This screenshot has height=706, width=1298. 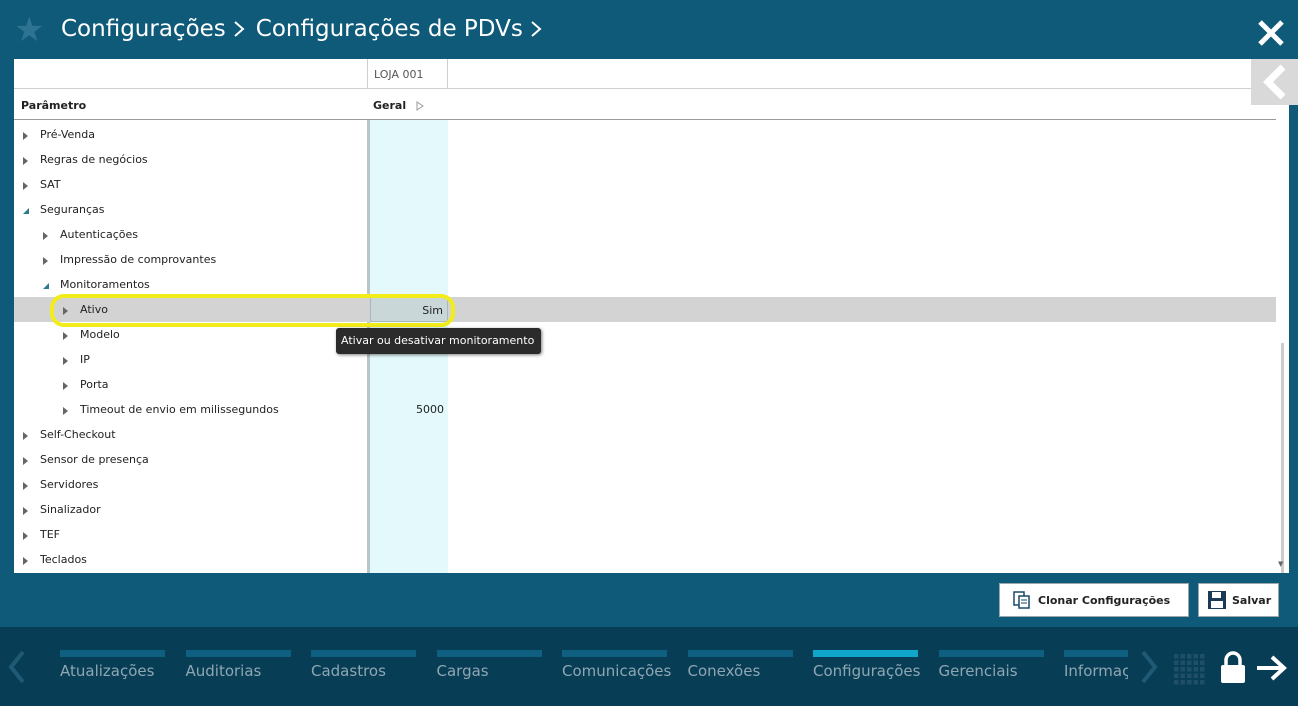 I want to click on nav-tab-label: Gerenciais, so click(x=978, y=671).